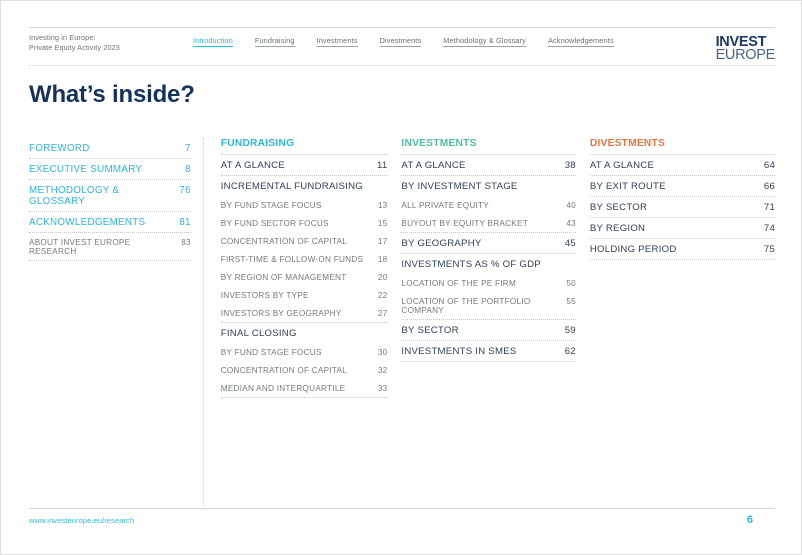  What do you see at coordinates (110, 195) in the screenshot?
I see `toc-entry: METHODOLOGY & GLOSSARY 76` at bounding box center [110, 195].